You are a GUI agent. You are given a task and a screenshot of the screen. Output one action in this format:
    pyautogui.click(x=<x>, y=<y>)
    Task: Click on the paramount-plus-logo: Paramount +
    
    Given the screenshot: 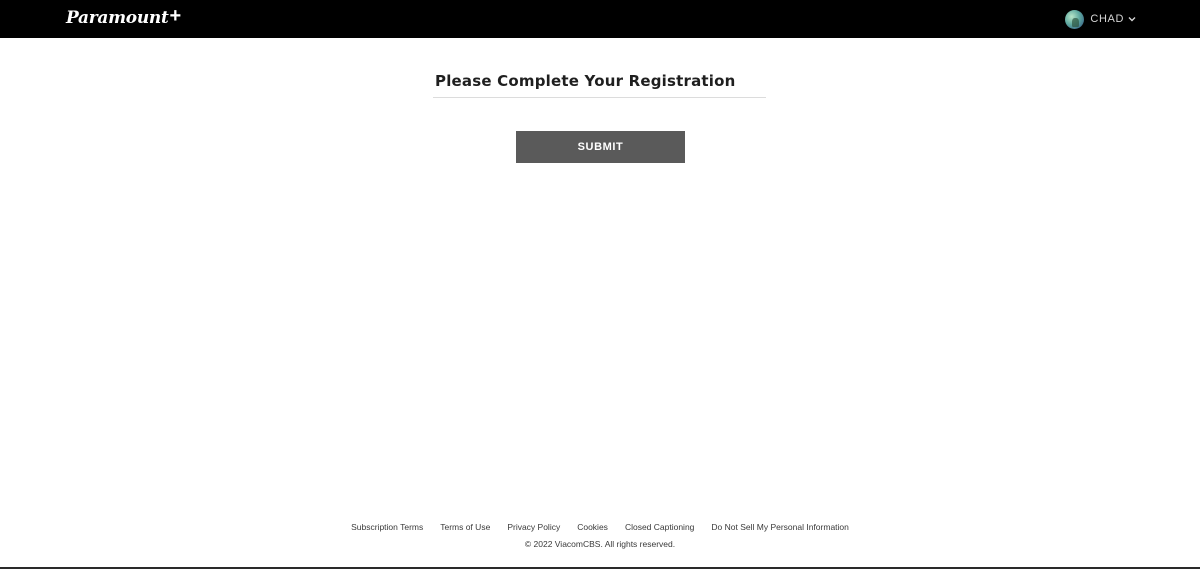 What is the action you would take?
    pyautogui.click(x=123, y=18)
    